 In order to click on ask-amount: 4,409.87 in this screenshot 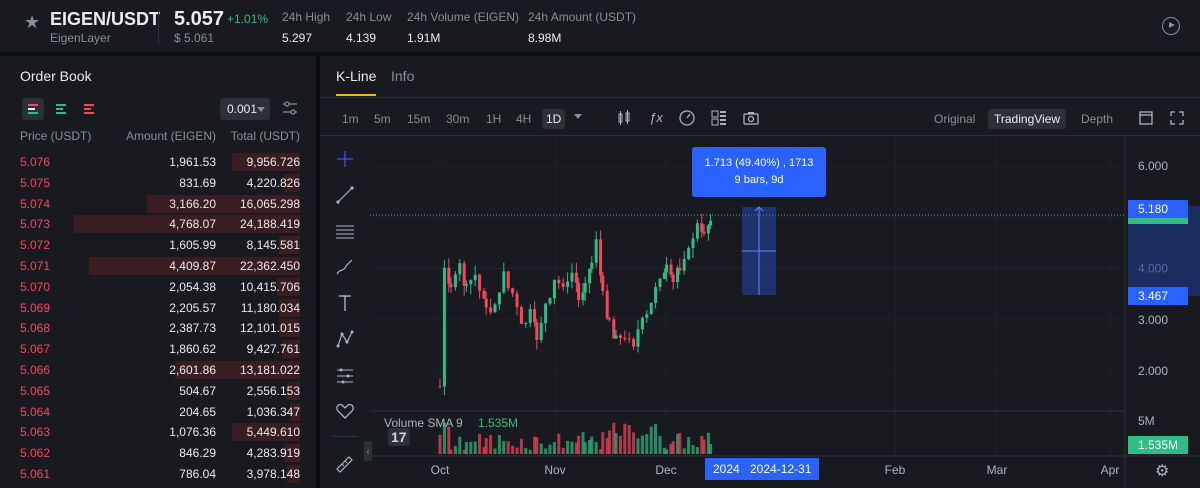, I will do `click(192, 266)`.